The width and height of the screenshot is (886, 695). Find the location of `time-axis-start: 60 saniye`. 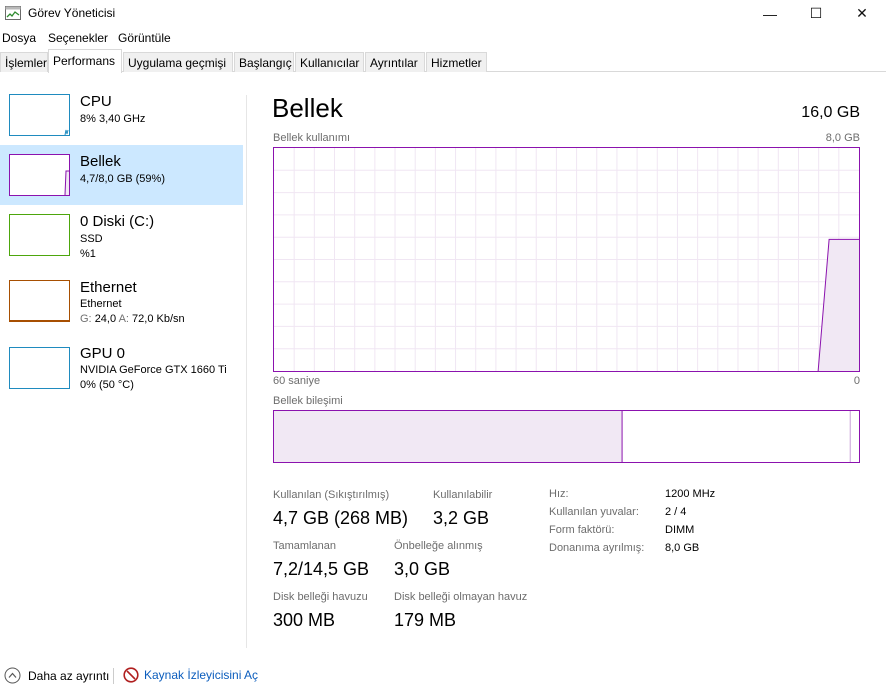

time-axis-start: 60 saniye is located at coordinates (297, 381).